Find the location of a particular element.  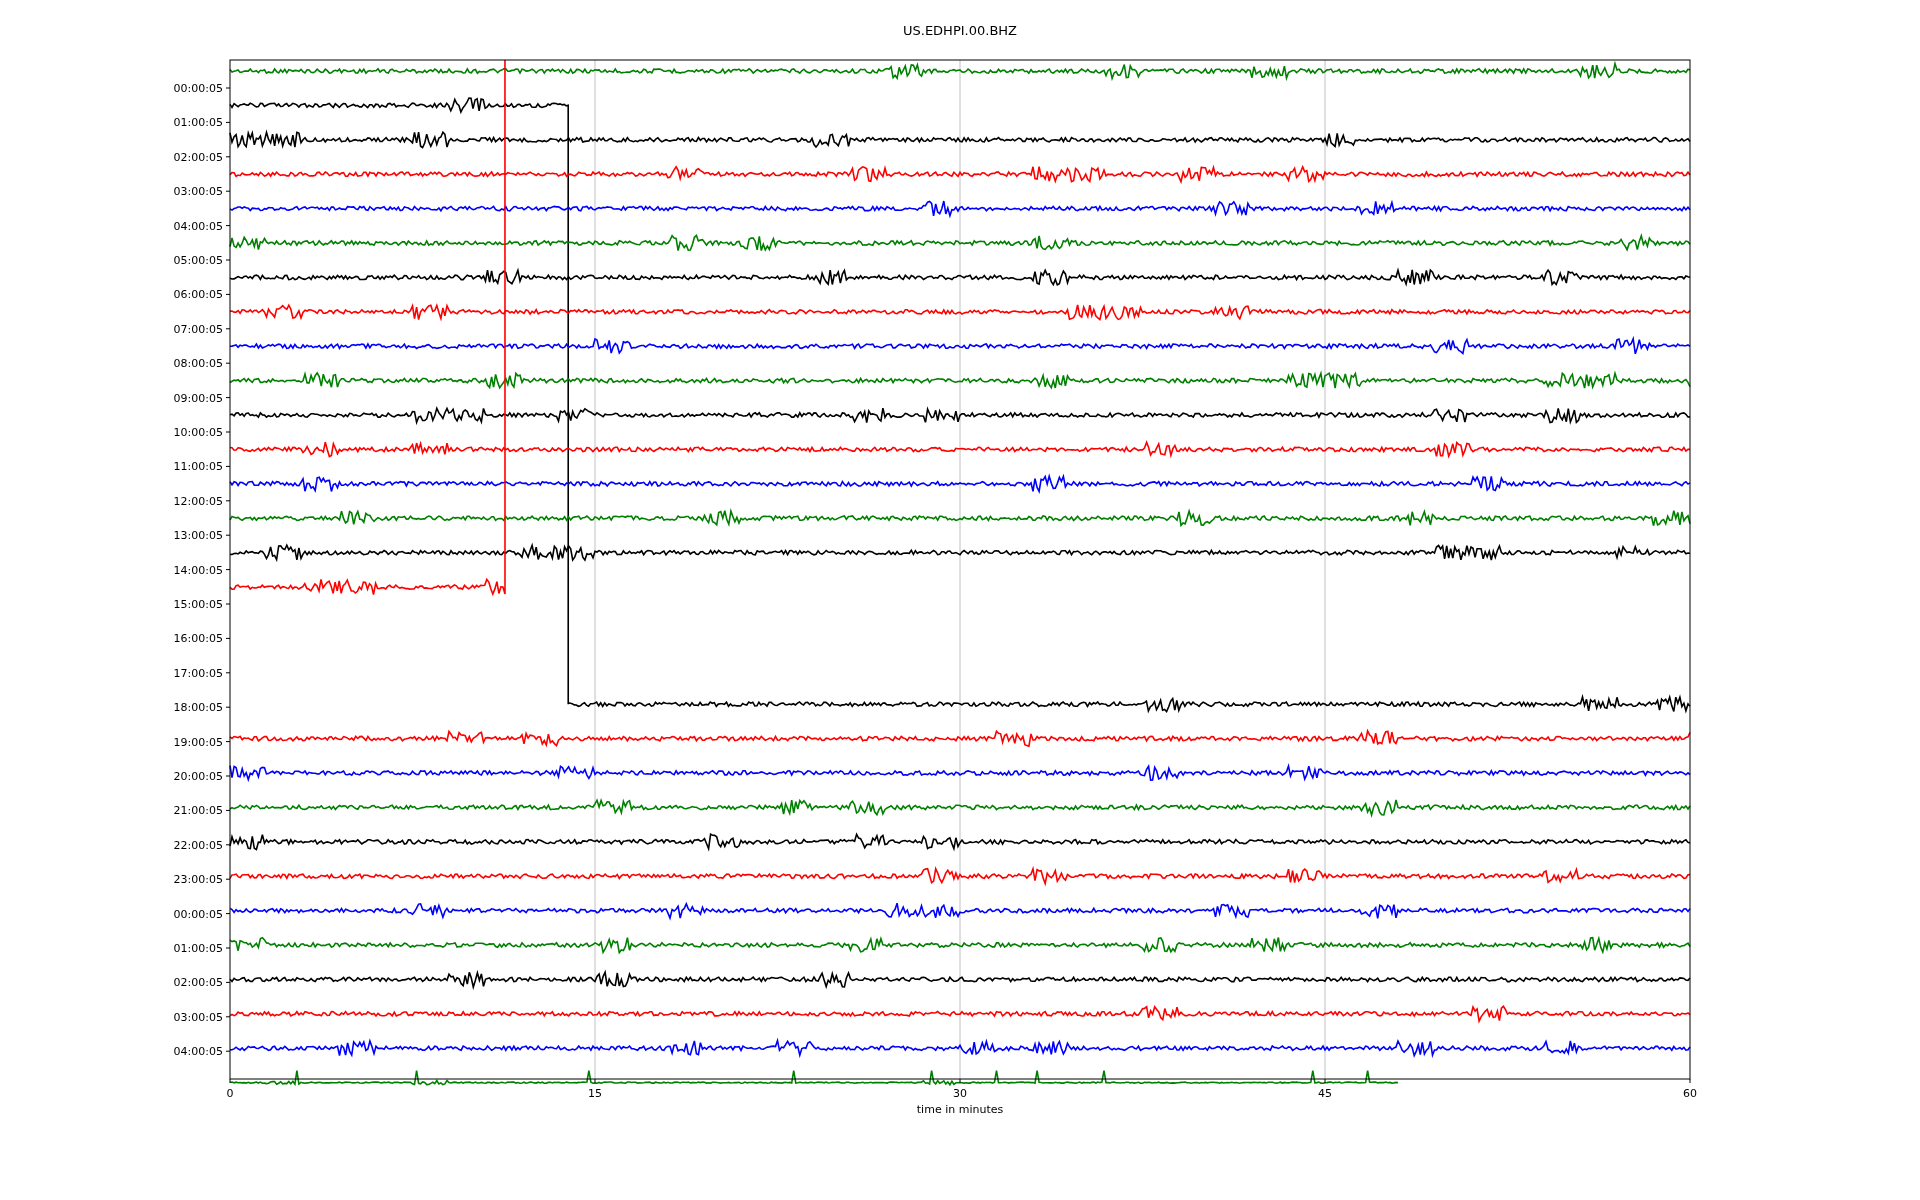

y-tick-label: 13:00:05 is located at coordinates (198, 536).